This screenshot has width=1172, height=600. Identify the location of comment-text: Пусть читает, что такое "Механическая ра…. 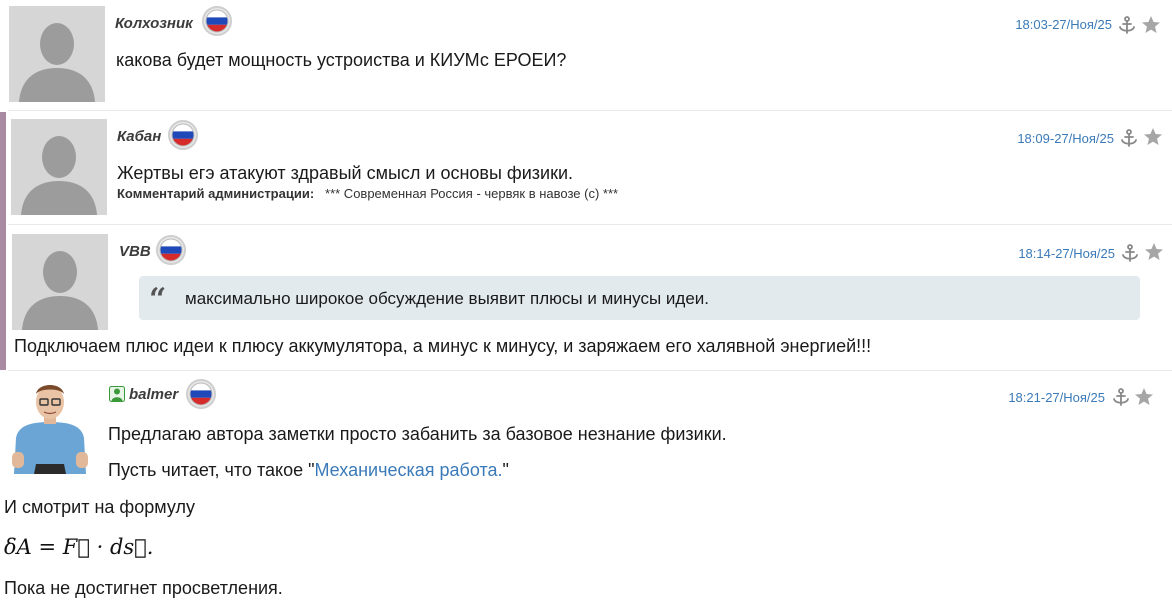
(308, 470).